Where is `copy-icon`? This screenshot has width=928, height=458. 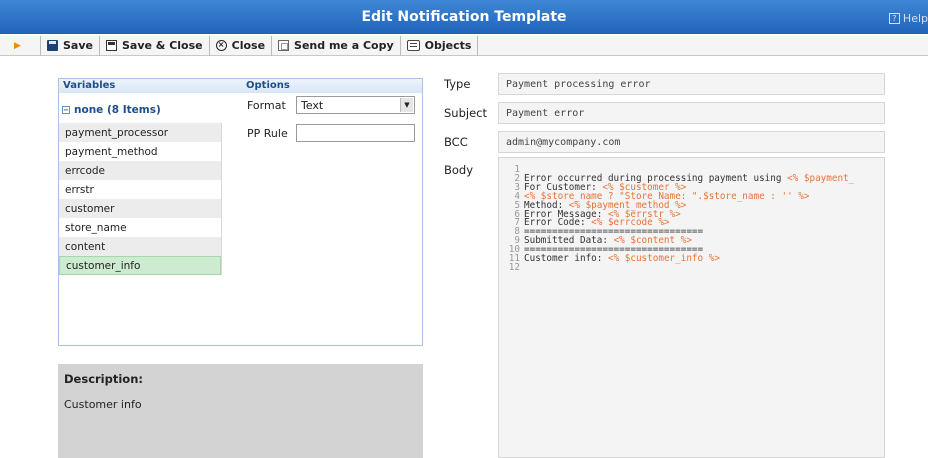
copy-icon is located at coordinates (284, 45).